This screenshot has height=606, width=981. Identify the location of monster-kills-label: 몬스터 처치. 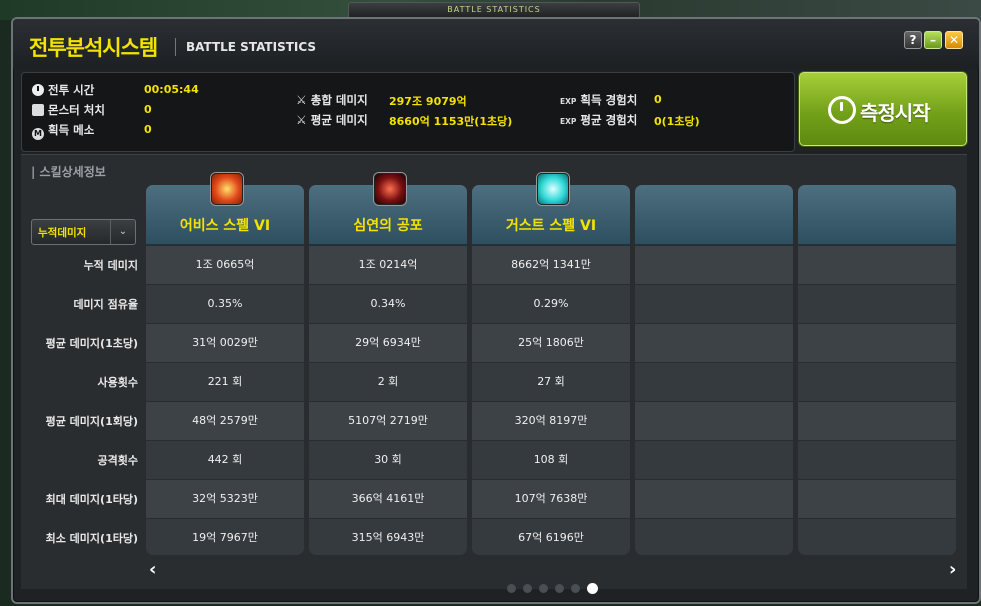
(76, 110).